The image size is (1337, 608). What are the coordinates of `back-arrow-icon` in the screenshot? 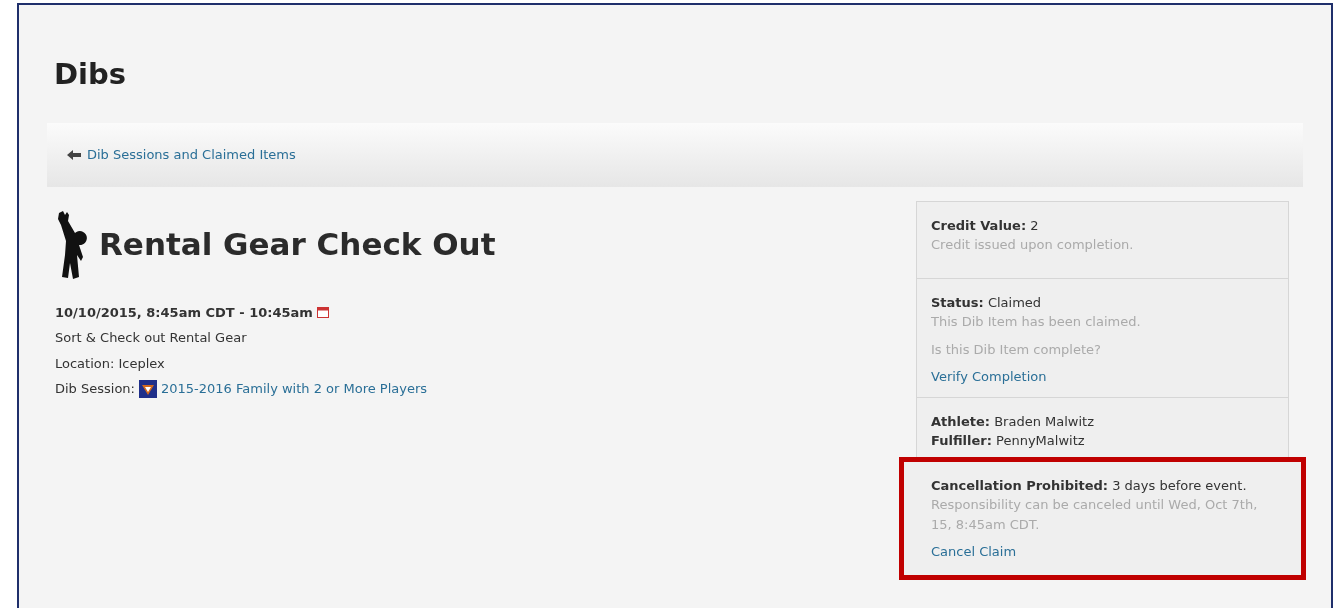 It's located at (74, 154).